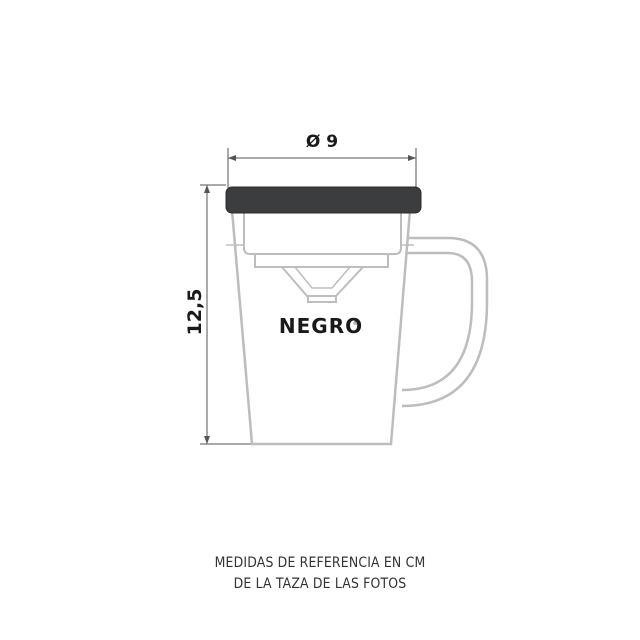 The image size is (640, 640). Describe the element at coordinates (445, 322) in the screenshot. I see `mug-handle` at that location.